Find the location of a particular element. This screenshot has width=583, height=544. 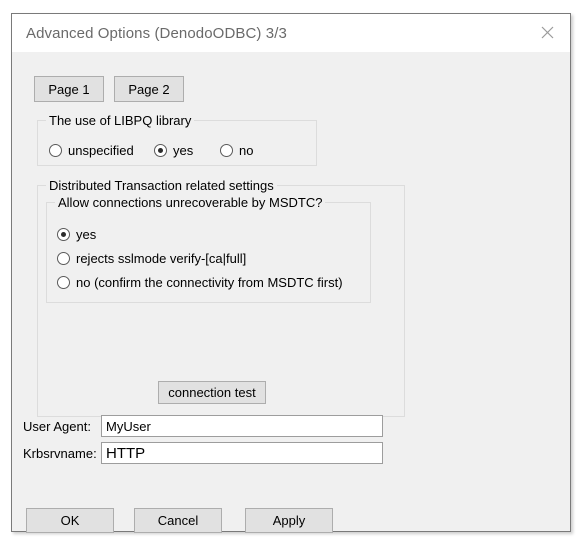

krbsrvname-label: Krbsrvname: is located at coordinates (60, 453).